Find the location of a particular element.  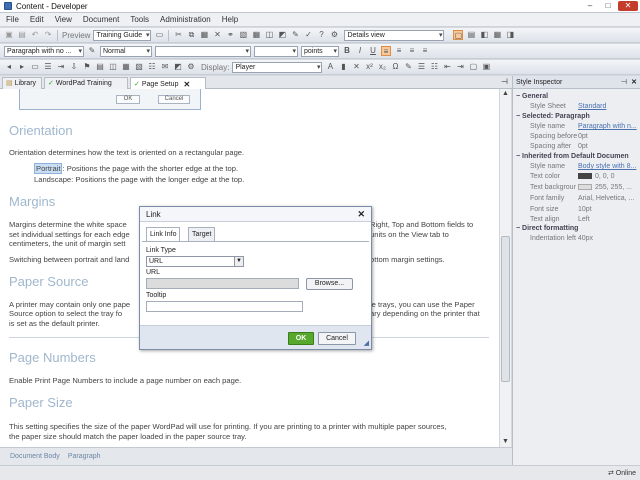

redo-icon: ↷ is located at coordinates (48, 35).